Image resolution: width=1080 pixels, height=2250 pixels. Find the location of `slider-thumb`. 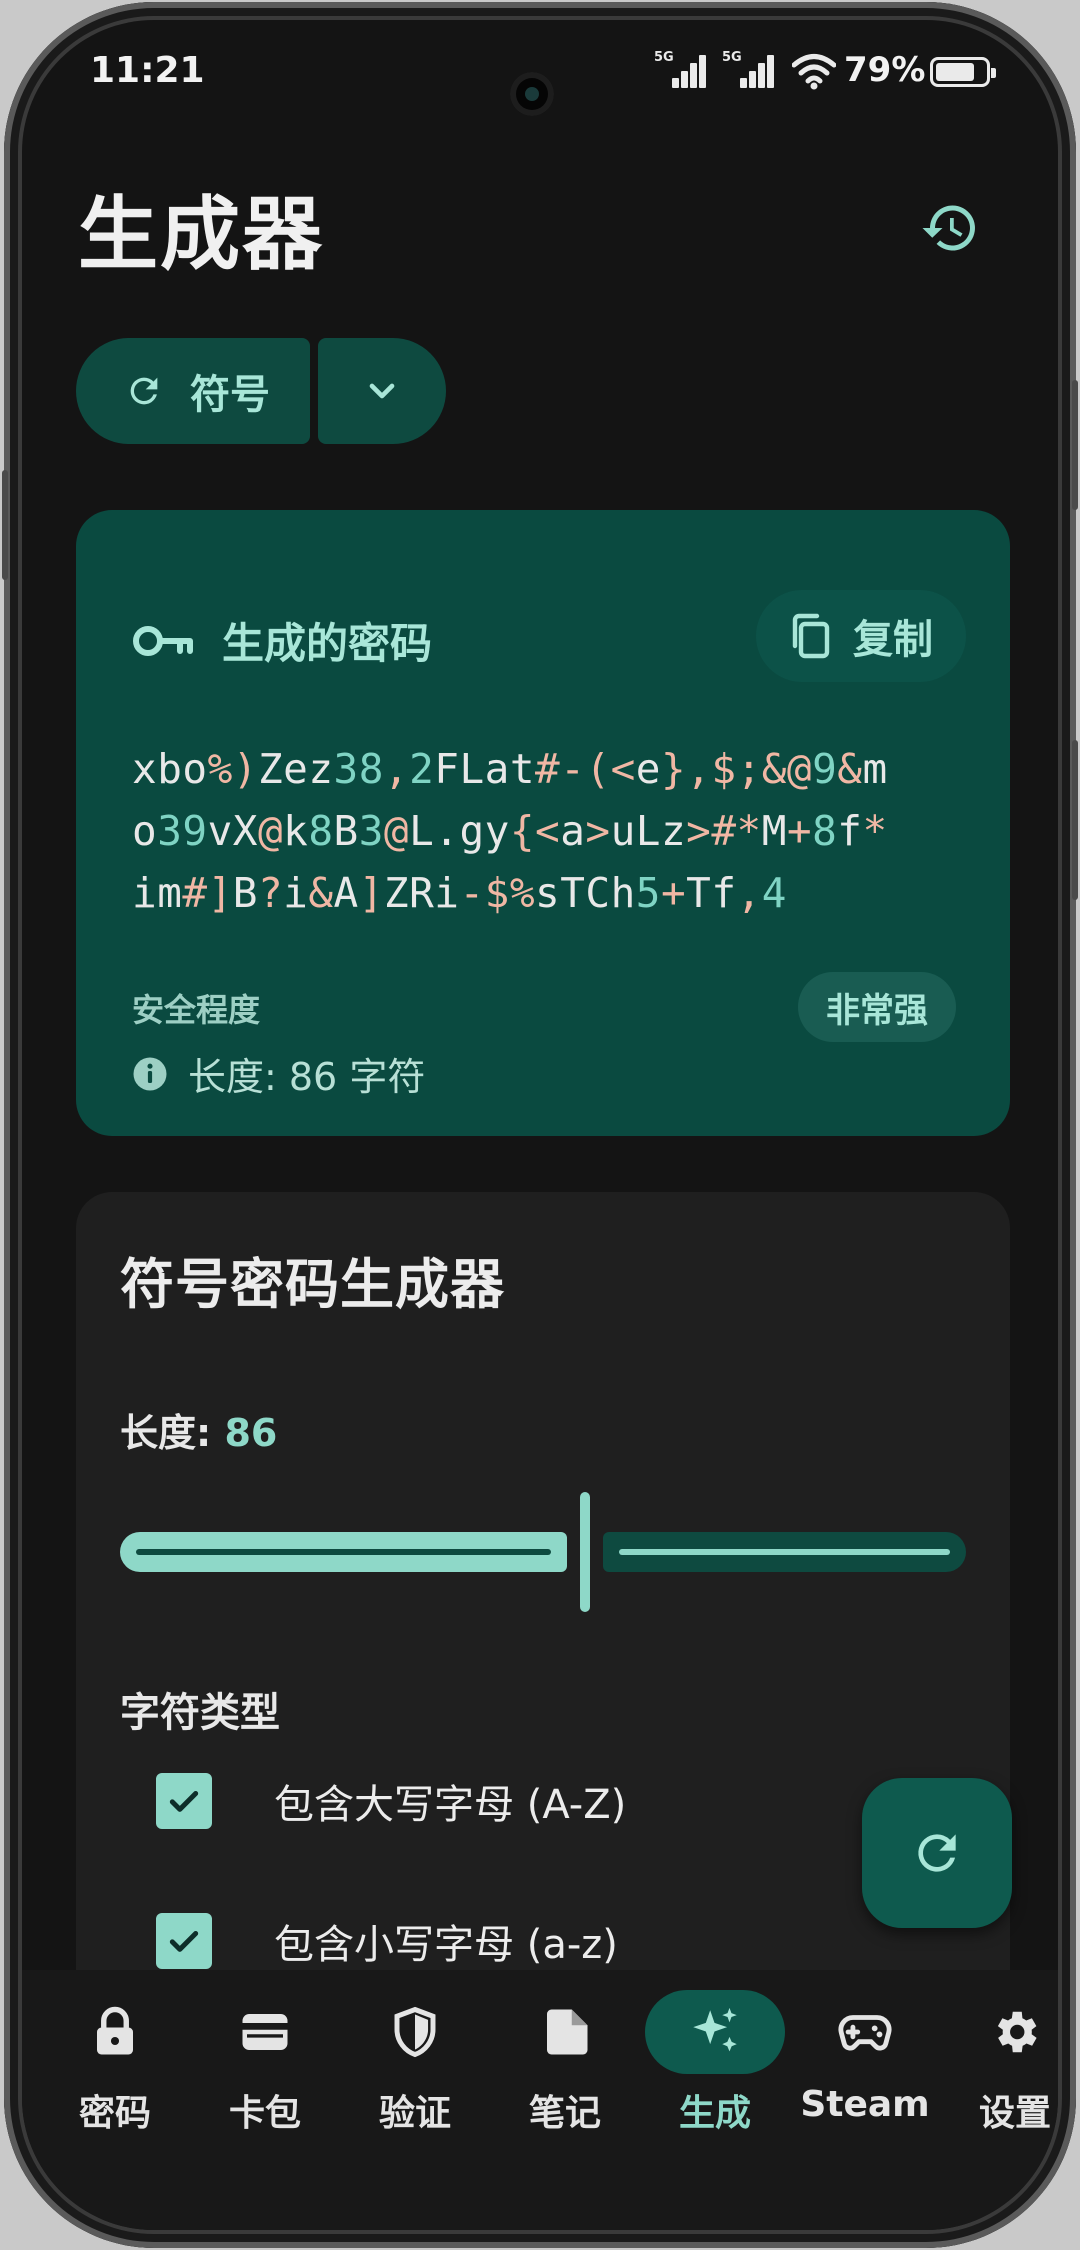

slider-thumb is located at coordinates (585, 1552).